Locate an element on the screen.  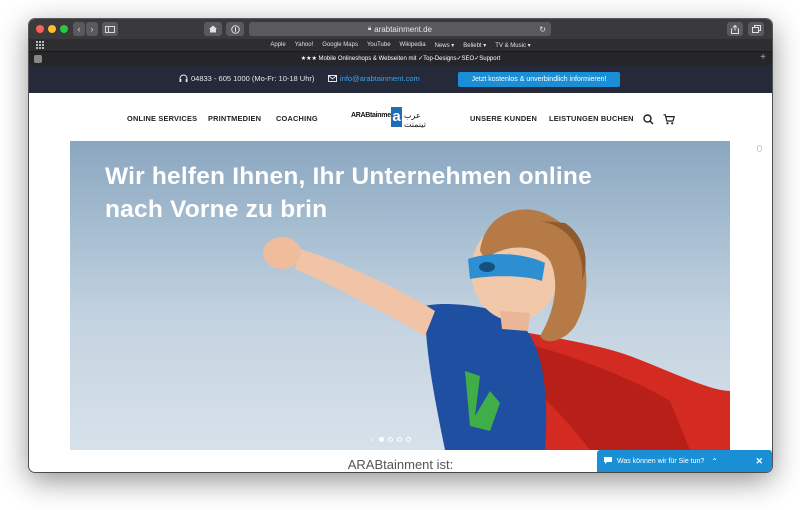
chat-bubble-icon is located at coordinates (608, 461).